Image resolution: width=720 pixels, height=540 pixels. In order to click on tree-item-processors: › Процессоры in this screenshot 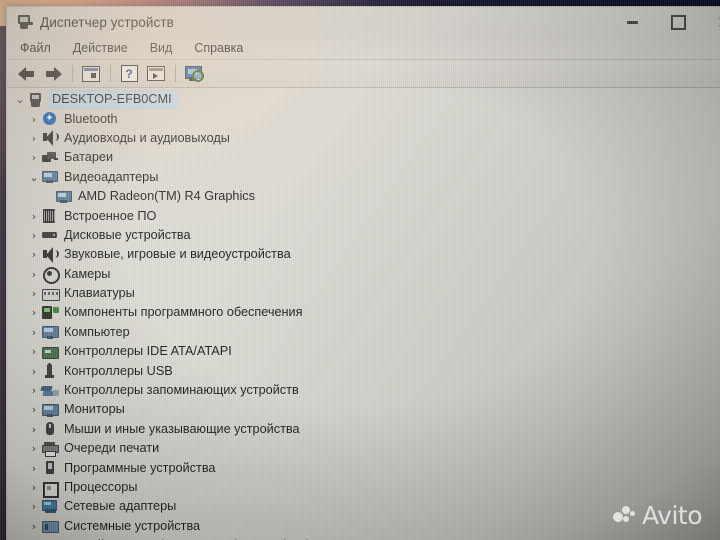, I will do `click(363, 488)`.